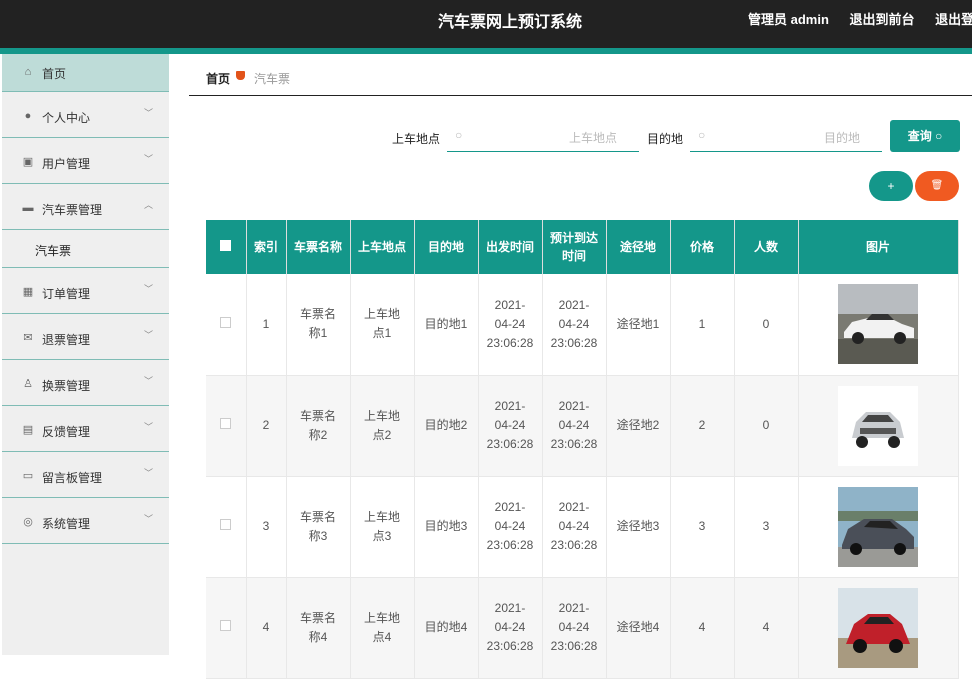 This screenshot has height=679, width=972. What do you see at coordinates (702, 426) in the screenshot?
I see `cell-price: 2` at bounding box center [702, 426].